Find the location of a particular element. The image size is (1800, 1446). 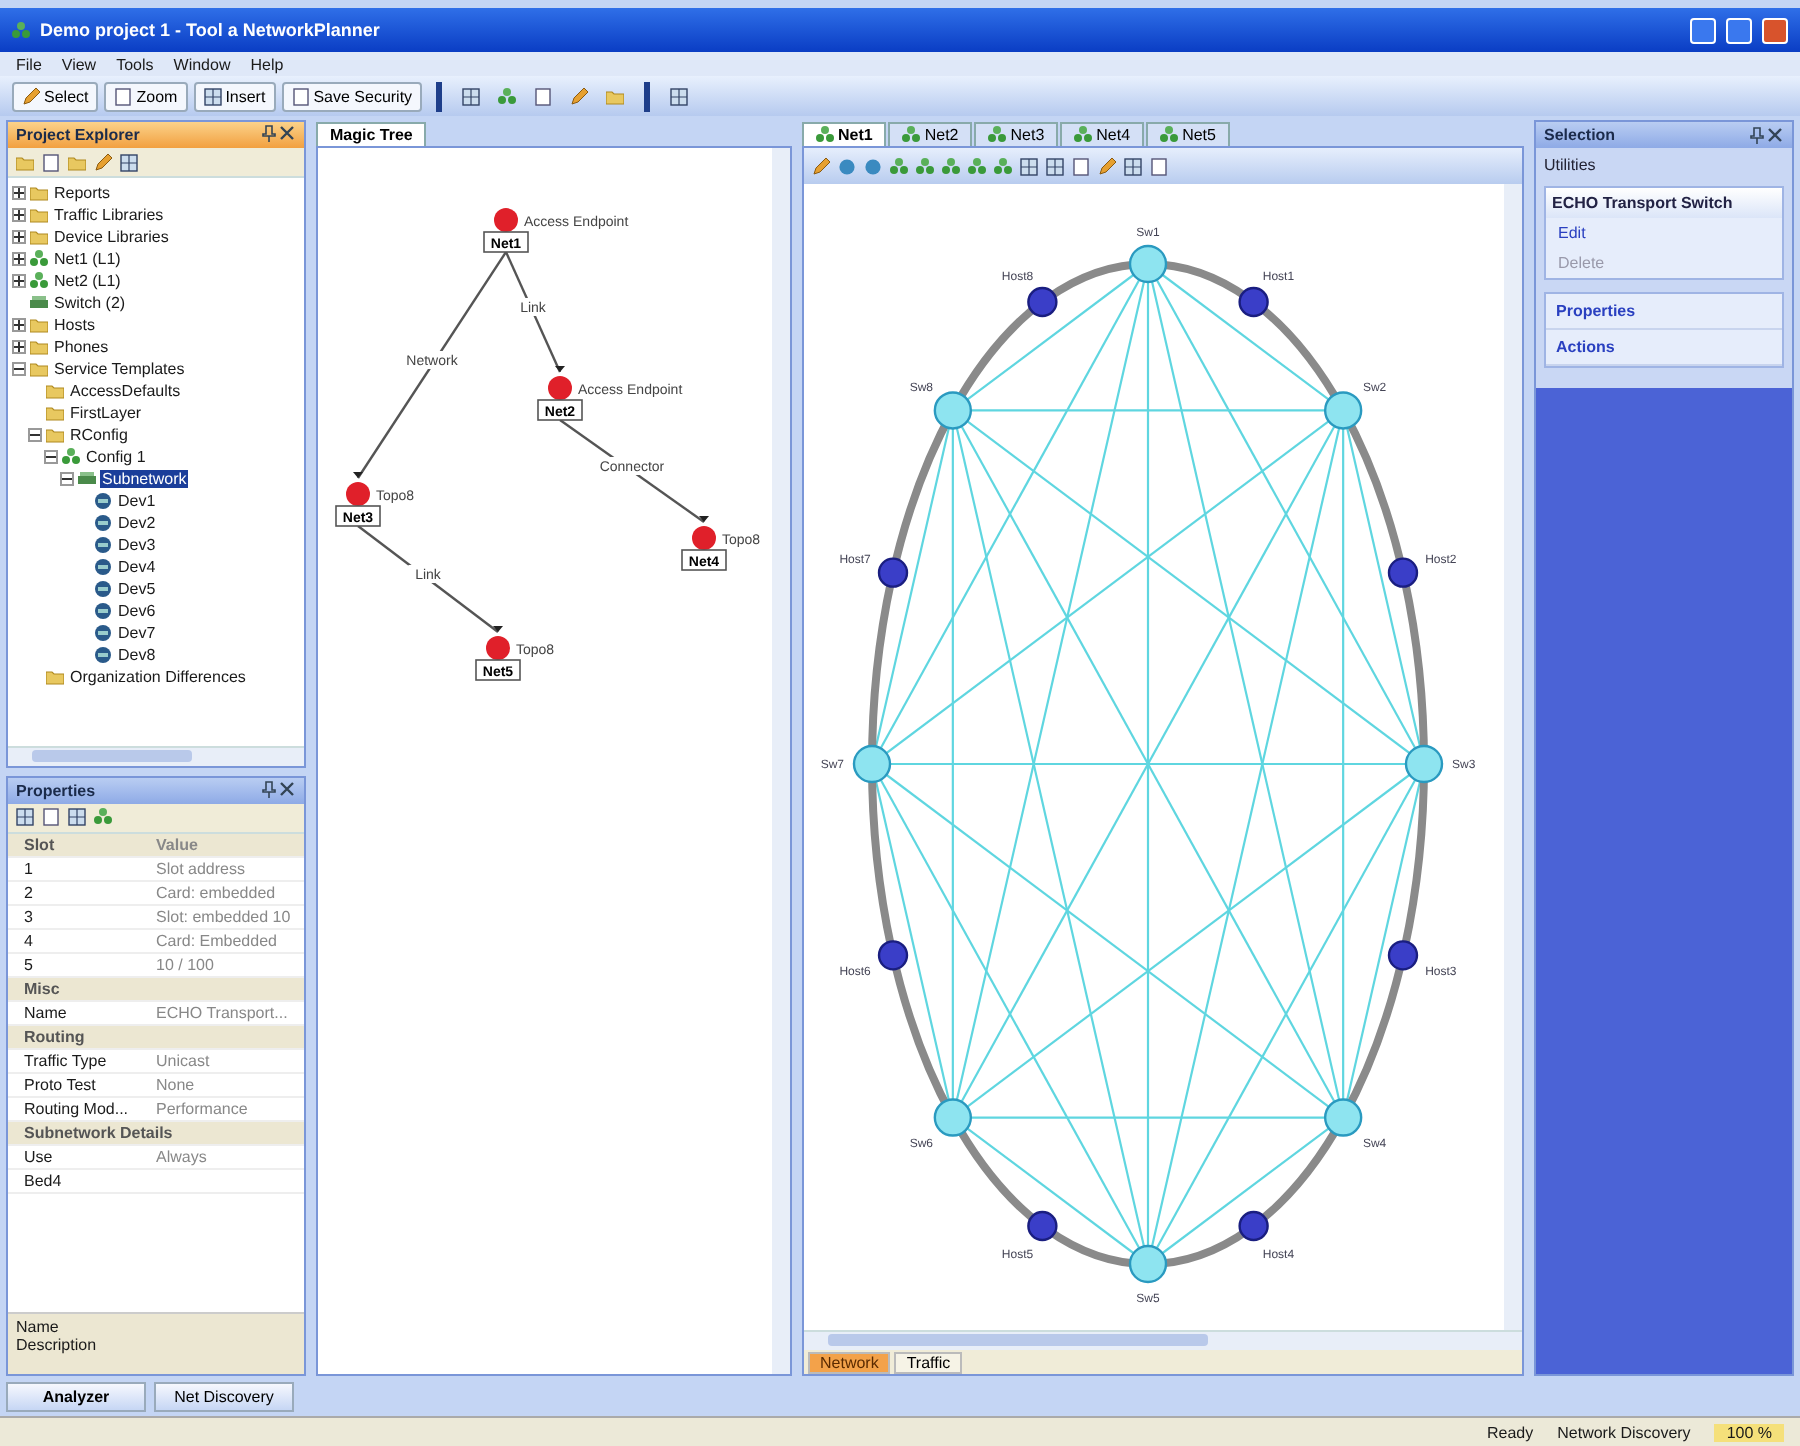

property-value: Card: Embedded is located at coordinates (230, 940).